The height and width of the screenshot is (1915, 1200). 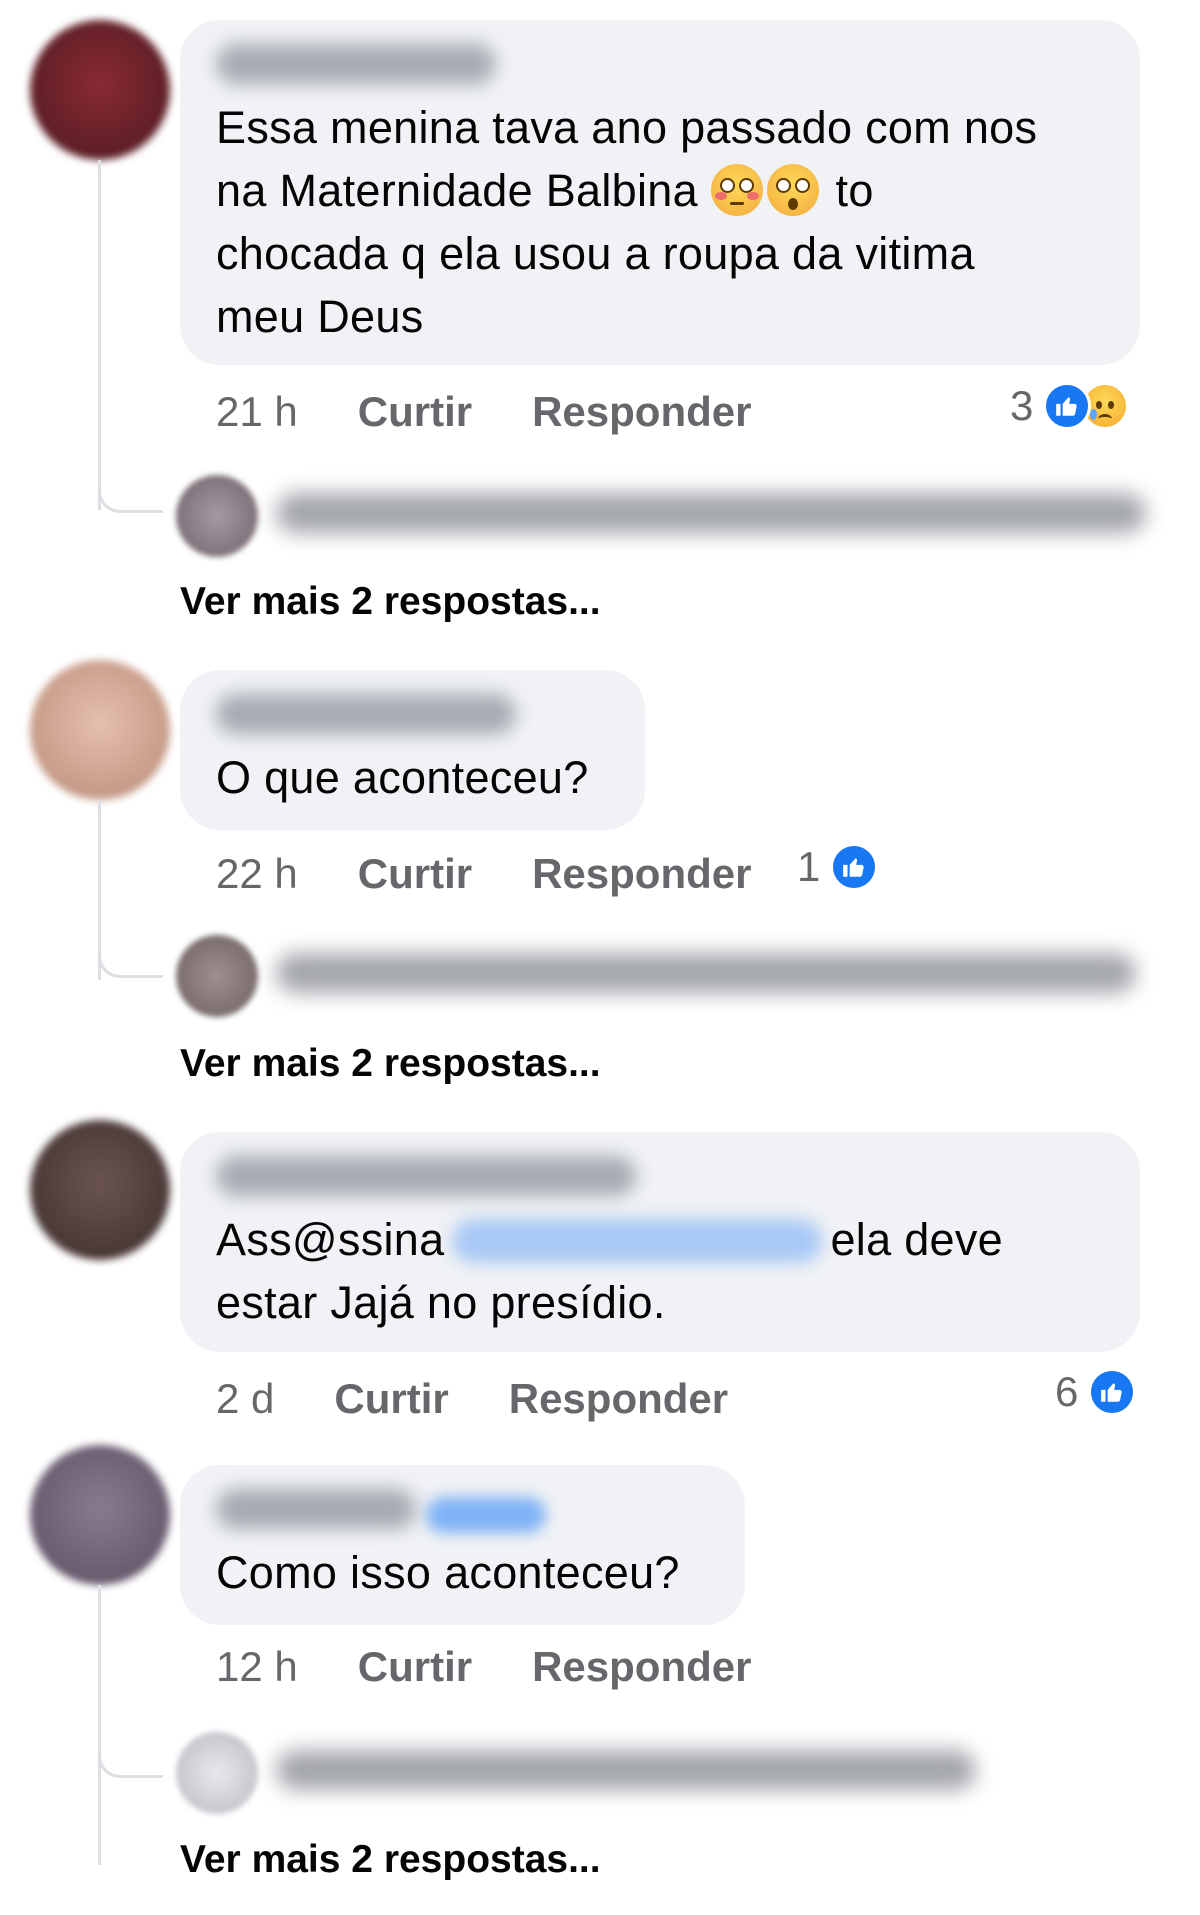 I want to click on astonished-face-emoji, so click(x=792, y=190).